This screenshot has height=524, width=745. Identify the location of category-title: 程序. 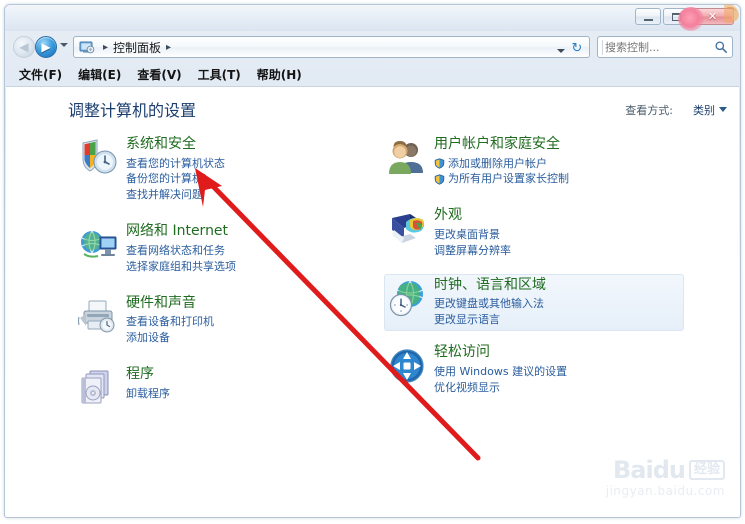
(249, 375).